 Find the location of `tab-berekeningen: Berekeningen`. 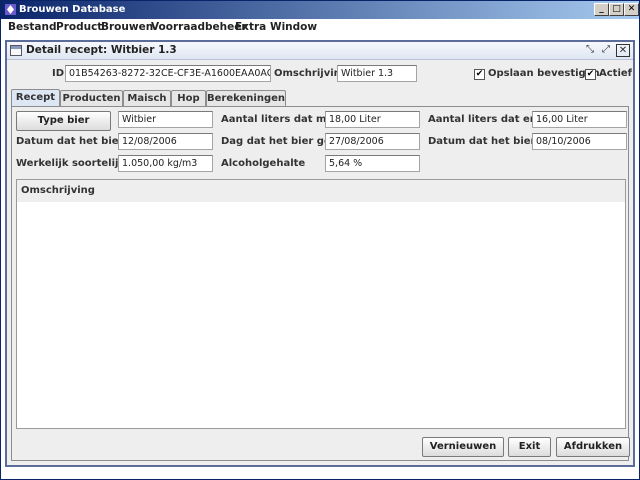

tab-berekeningen: Berekeningen is located at coordinates (246, 98).